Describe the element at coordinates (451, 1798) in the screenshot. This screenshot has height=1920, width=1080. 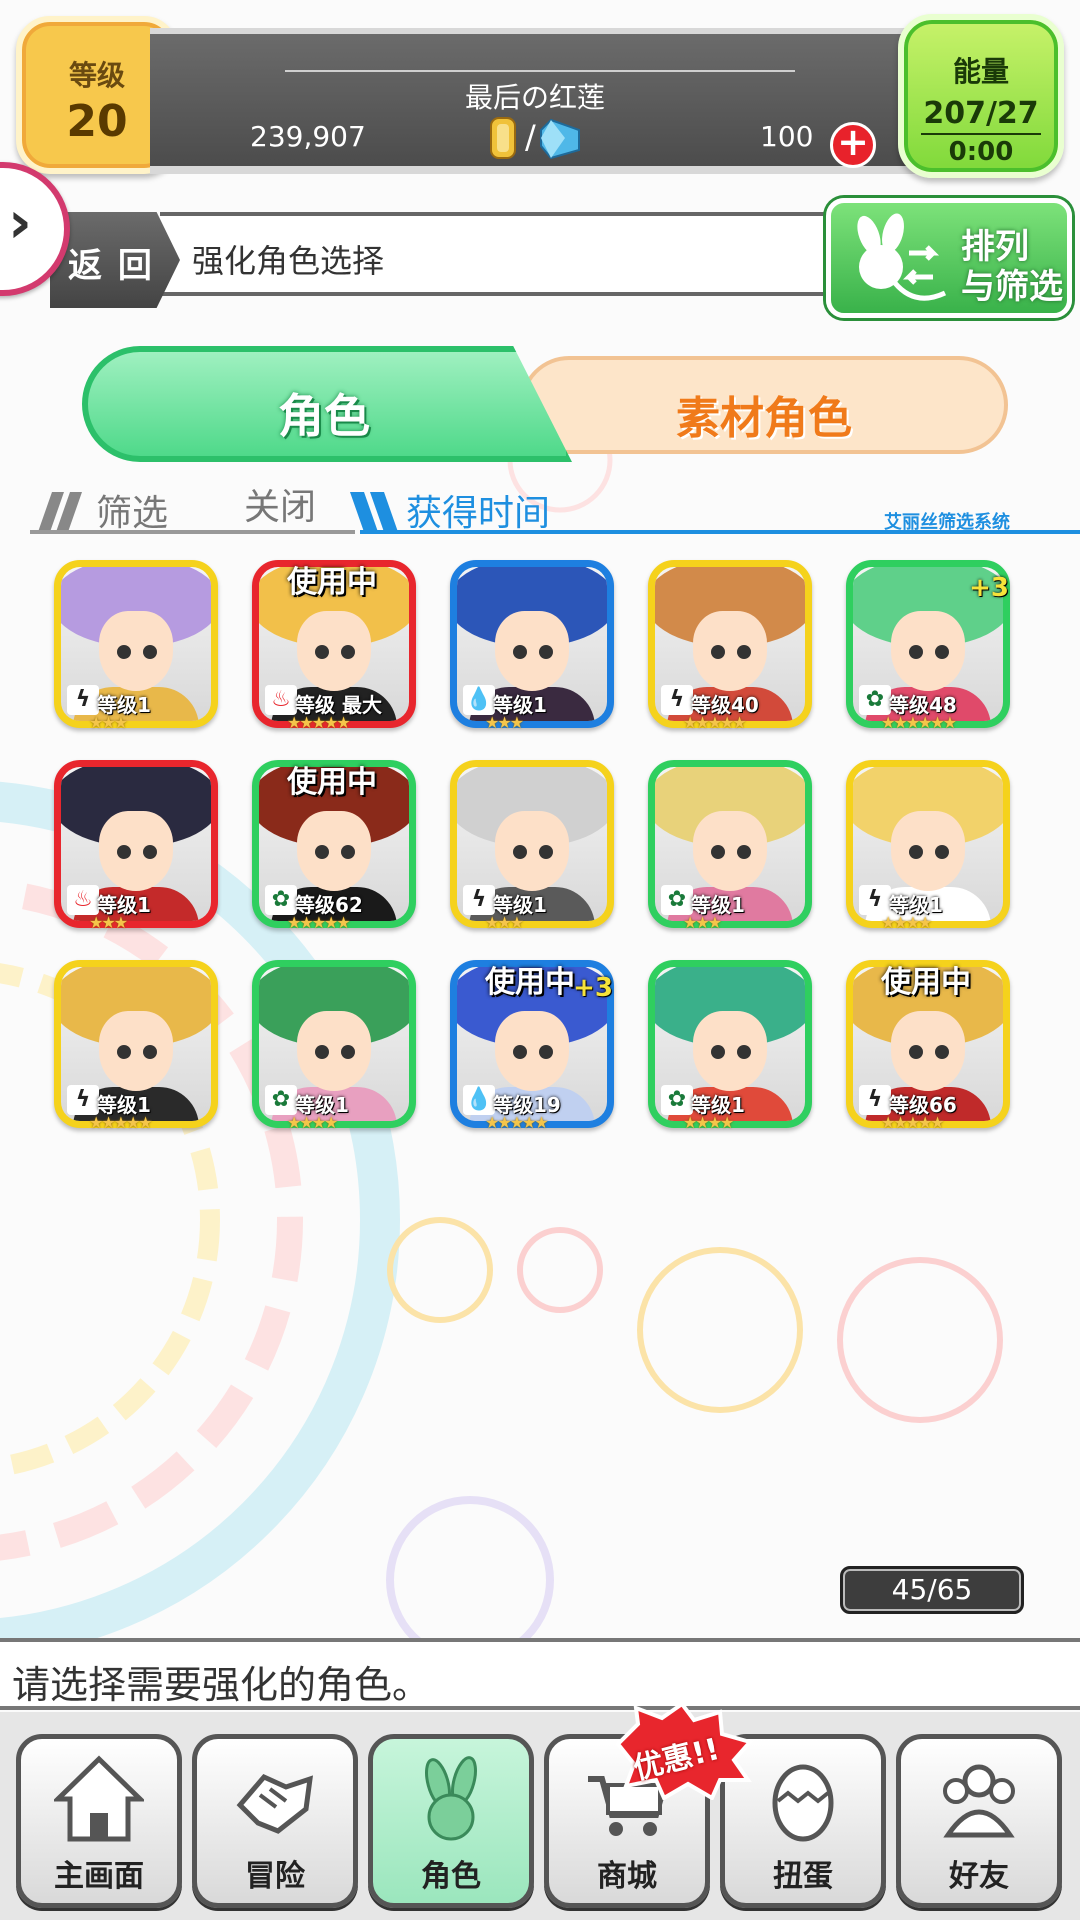
I see `rabbit-icon` at that location.